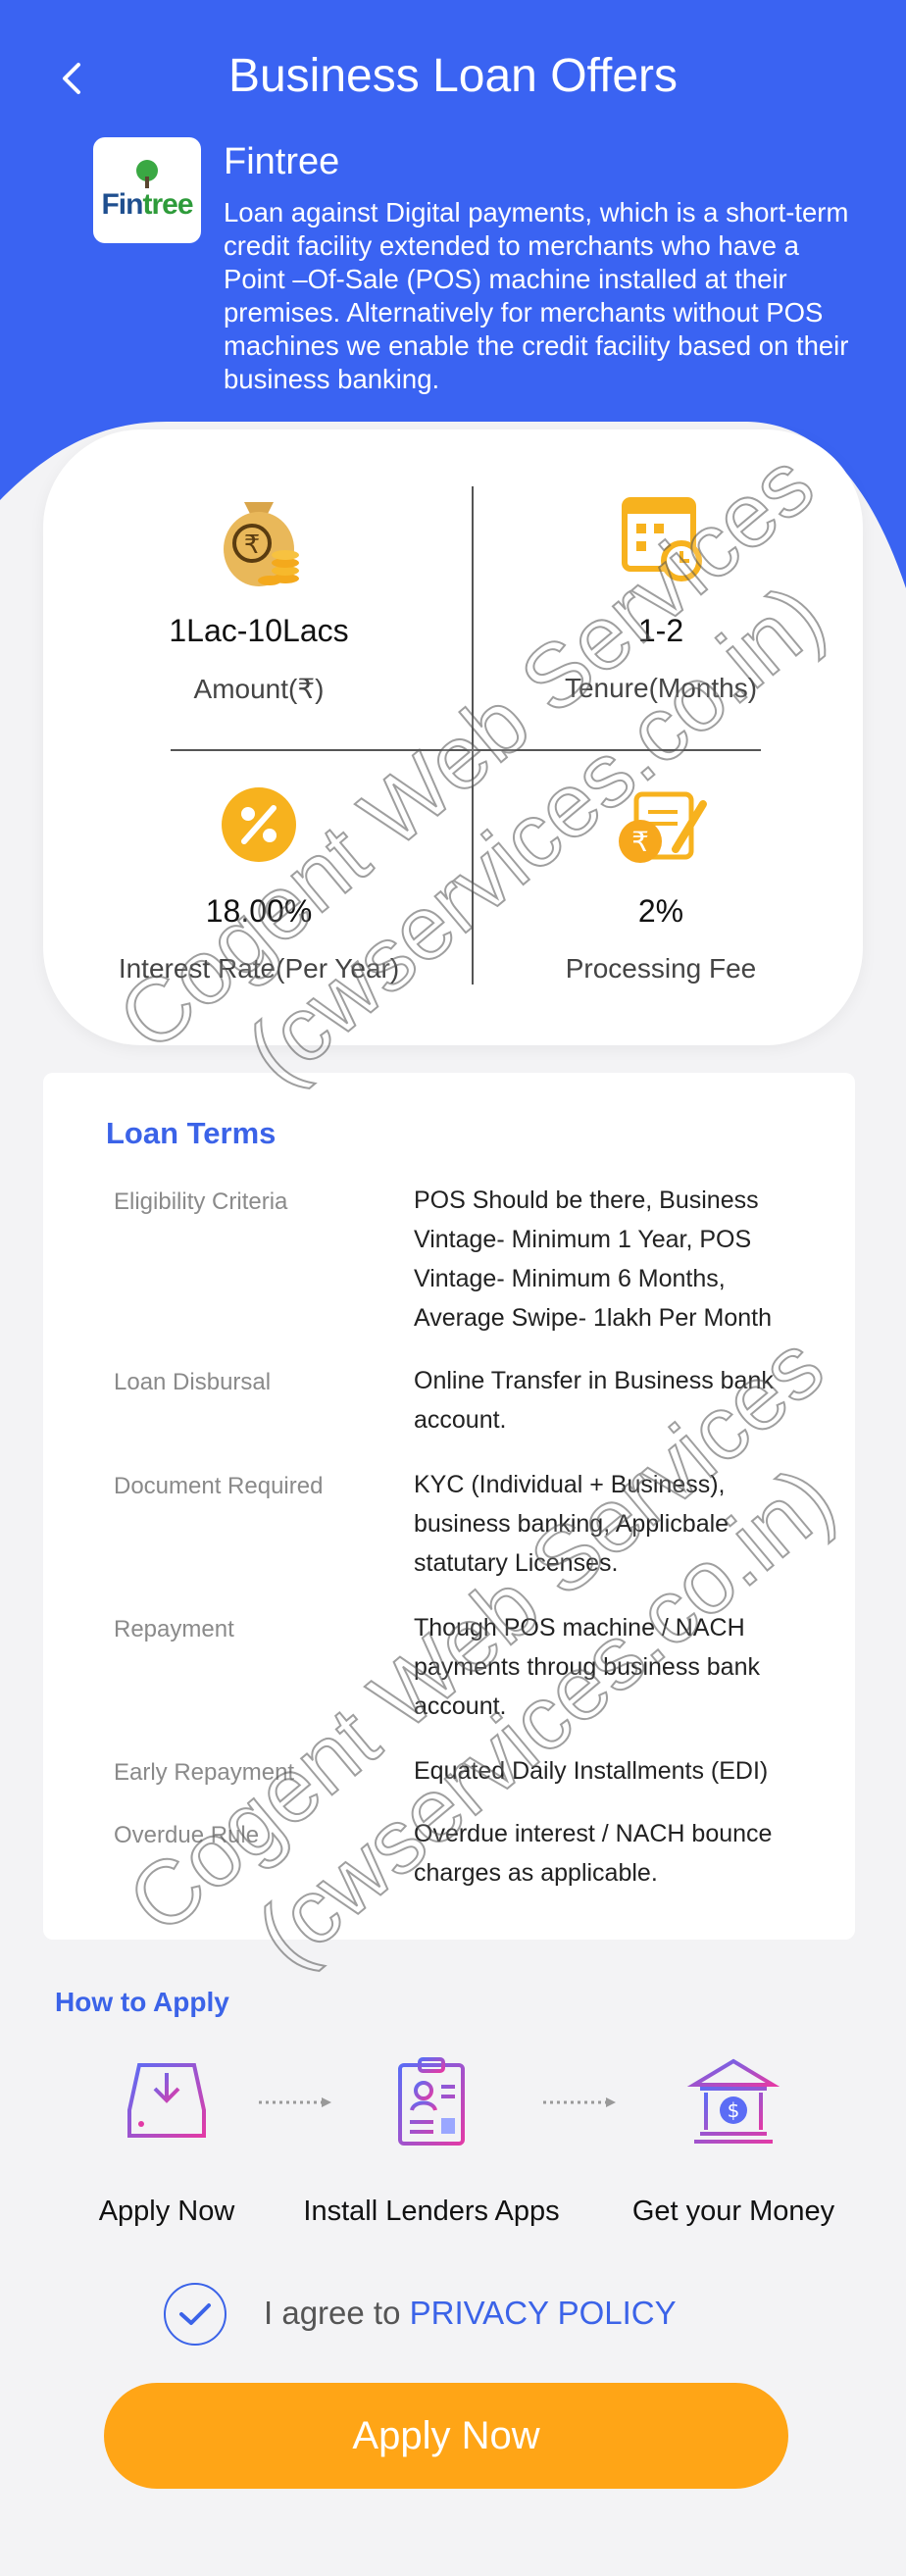 The image size is (906, 2576). Describe the element at coordinates (544, 2313) in the screenshot. I see `privacy-policy-link: PRIVACY POLICY` at that location.